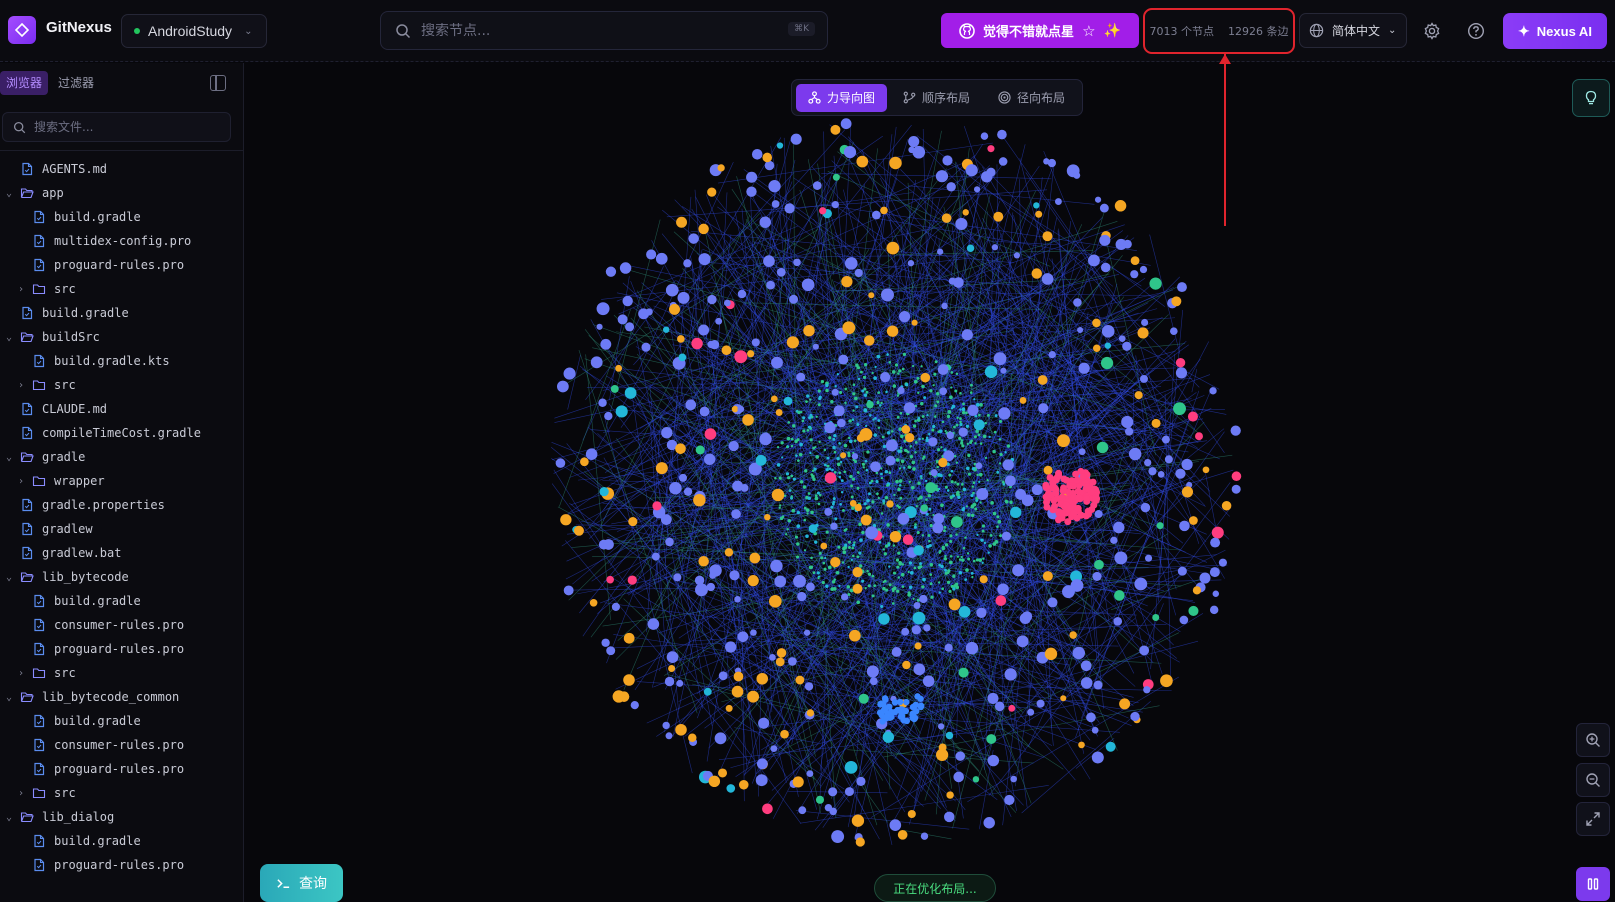 This screenshot has height=902, width=1615. I want to click on layout-force-button: 力导向图, so click(842, 97).